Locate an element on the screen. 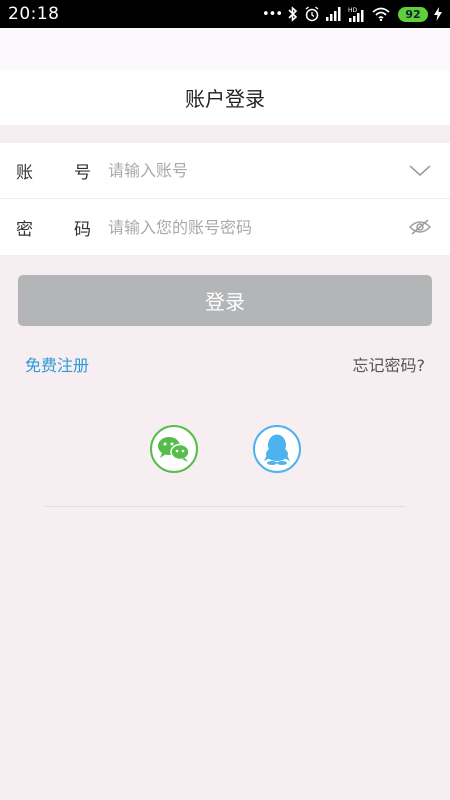 Image resolution: width=450 pixels, height=800 pixels. charging-icon is located at coordinates (438, 14).